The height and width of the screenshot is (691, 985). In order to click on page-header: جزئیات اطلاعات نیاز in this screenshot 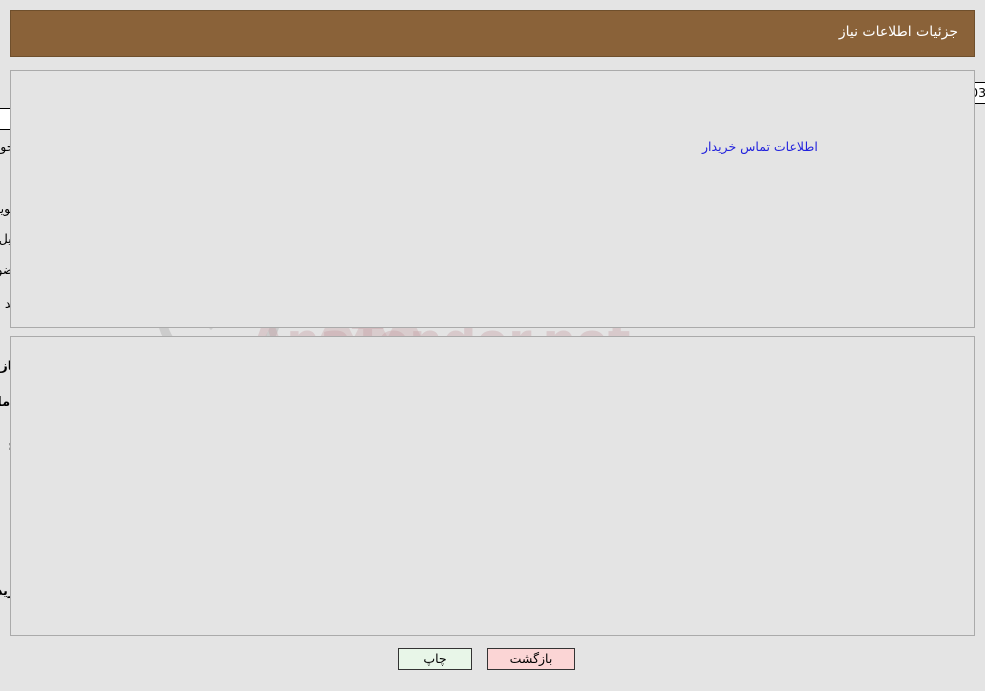, I will do `click(492, 33)`.